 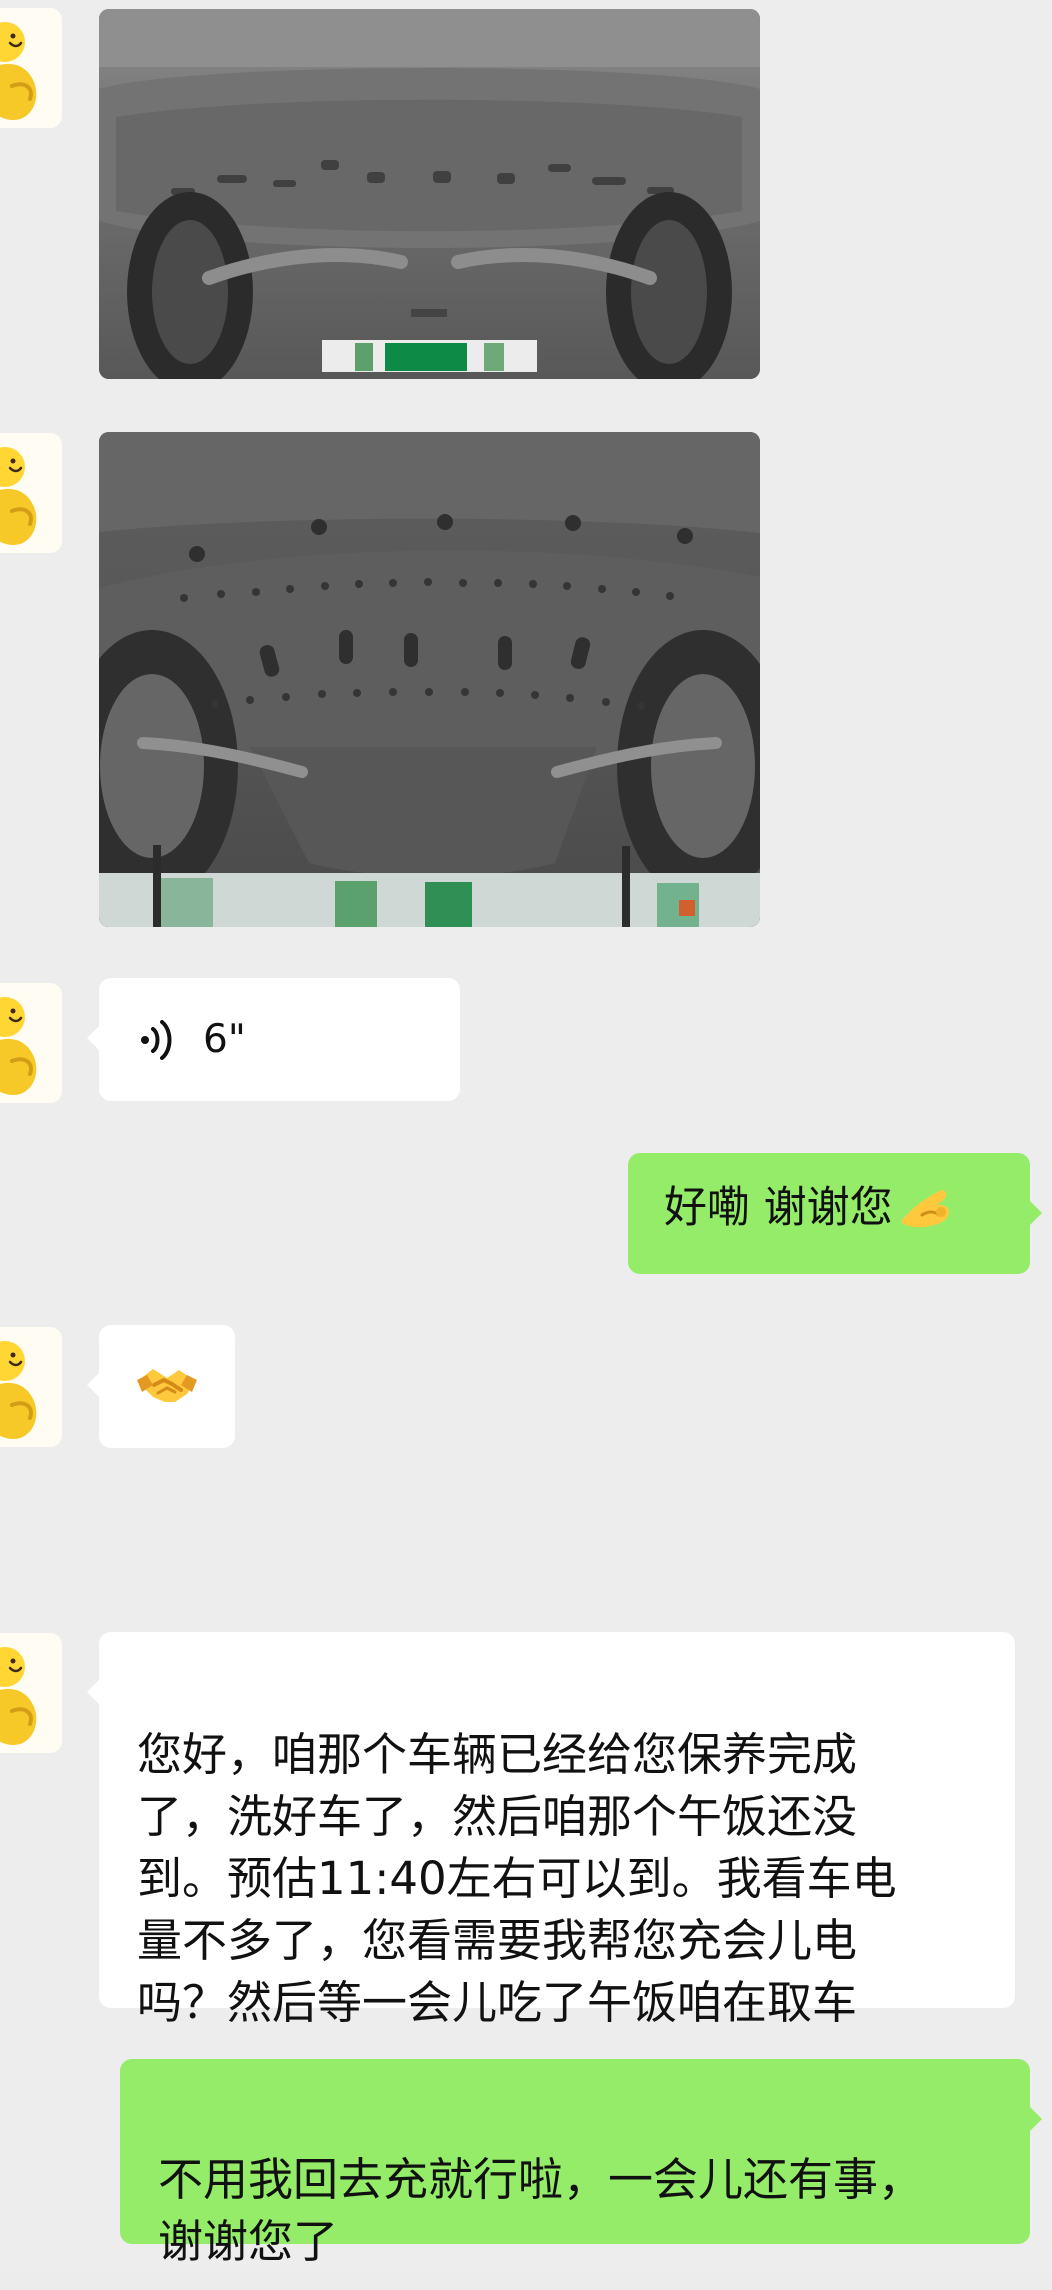 I want to click on outgoing-message-bubble: 不用我回去充就行啦，一会儿还有事， 谢谢您了, so click(x=581, y=2163).